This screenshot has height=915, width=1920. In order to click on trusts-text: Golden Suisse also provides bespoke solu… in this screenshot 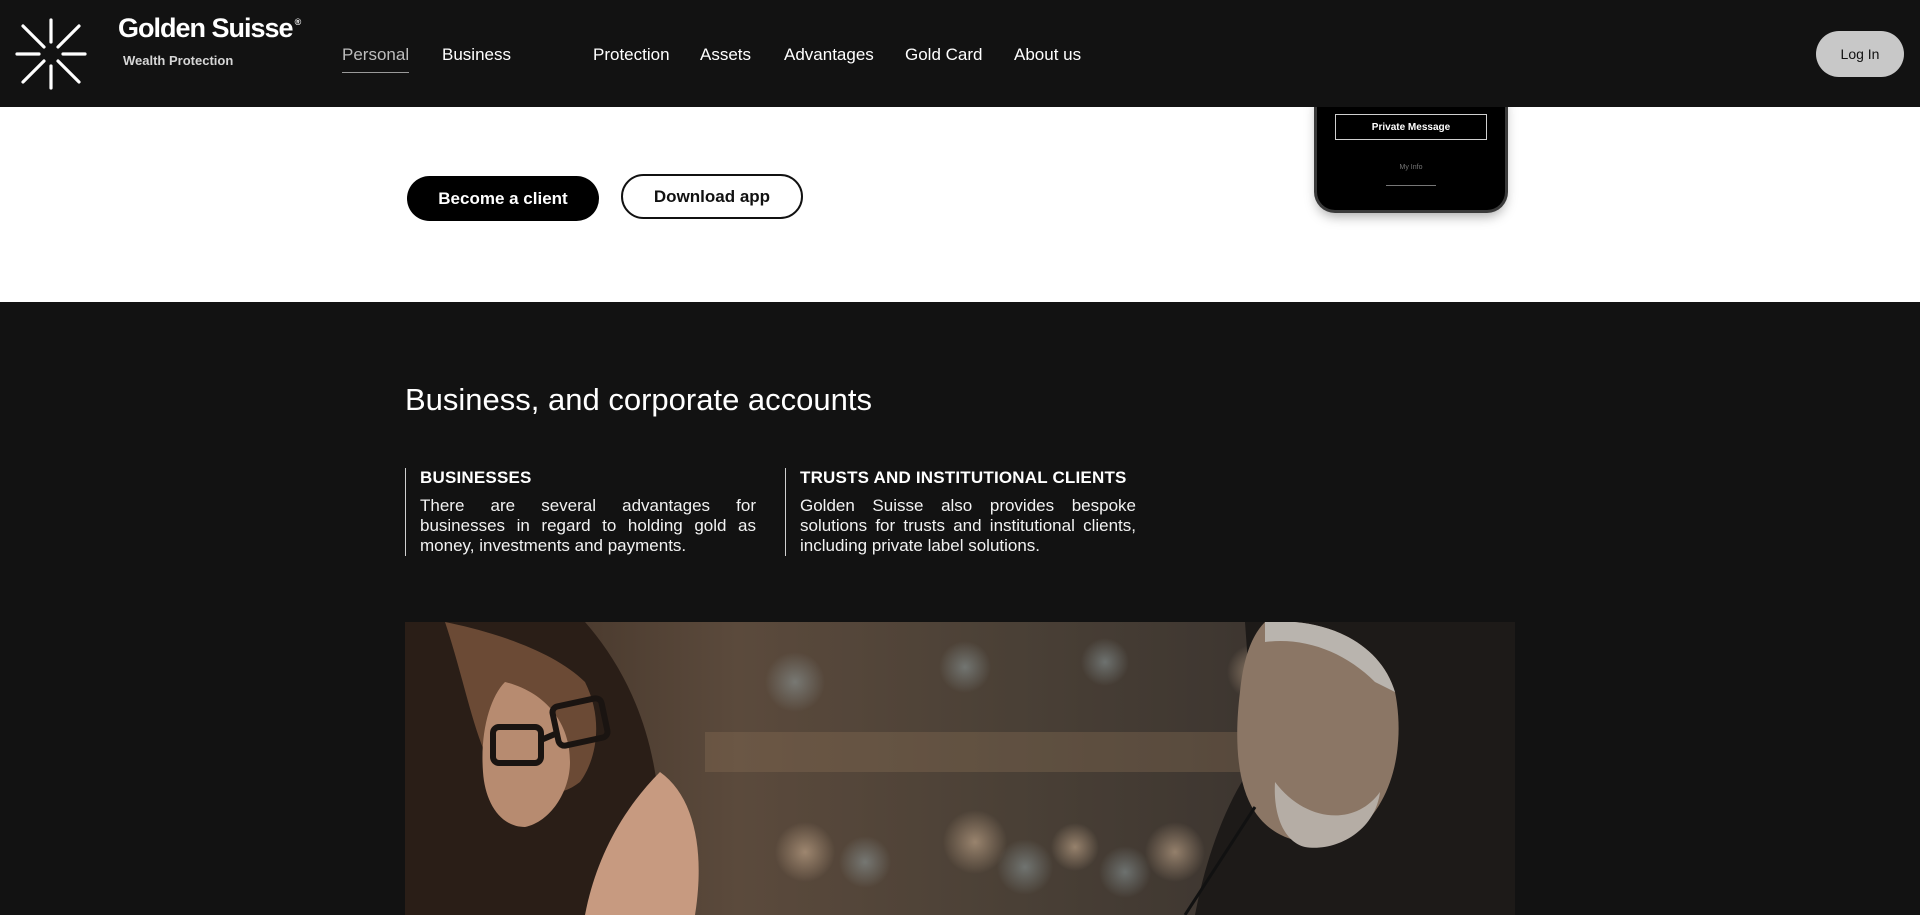, I will do `click(968, 525)`.